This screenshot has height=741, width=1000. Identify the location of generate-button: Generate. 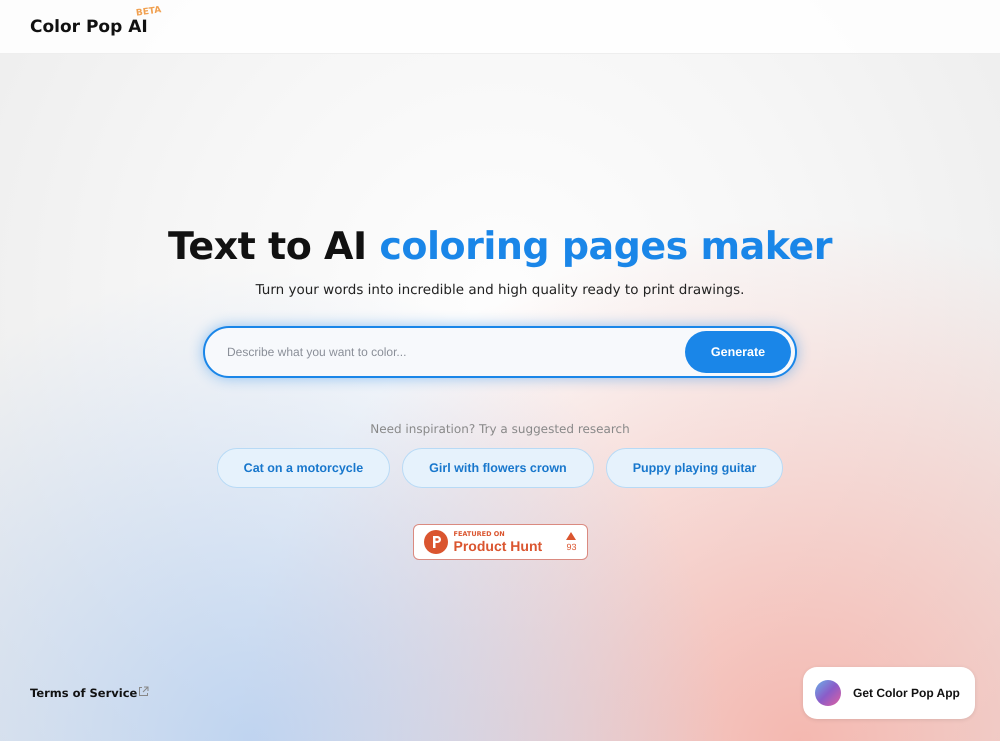
(738, 352).